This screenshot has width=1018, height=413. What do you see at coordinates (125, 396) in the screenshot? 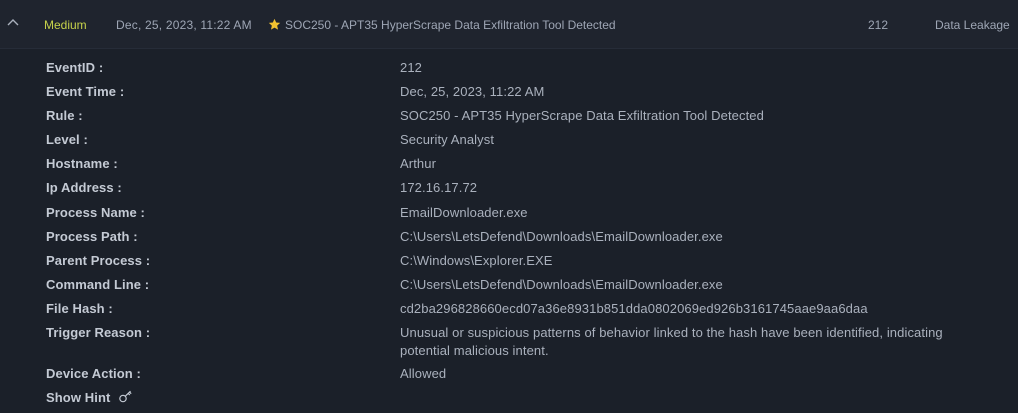
I see `key-icon` at bounding box center [125, 396].